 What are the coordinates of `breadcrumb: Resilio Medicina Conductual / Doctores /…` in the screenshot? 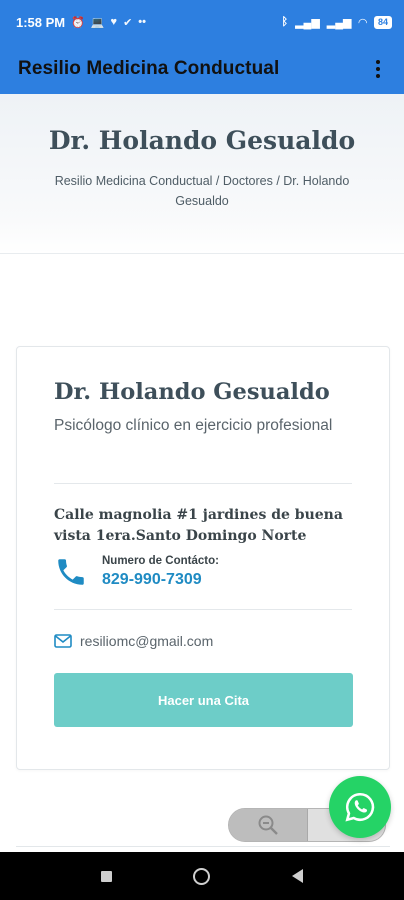 It's located at (202, 191).